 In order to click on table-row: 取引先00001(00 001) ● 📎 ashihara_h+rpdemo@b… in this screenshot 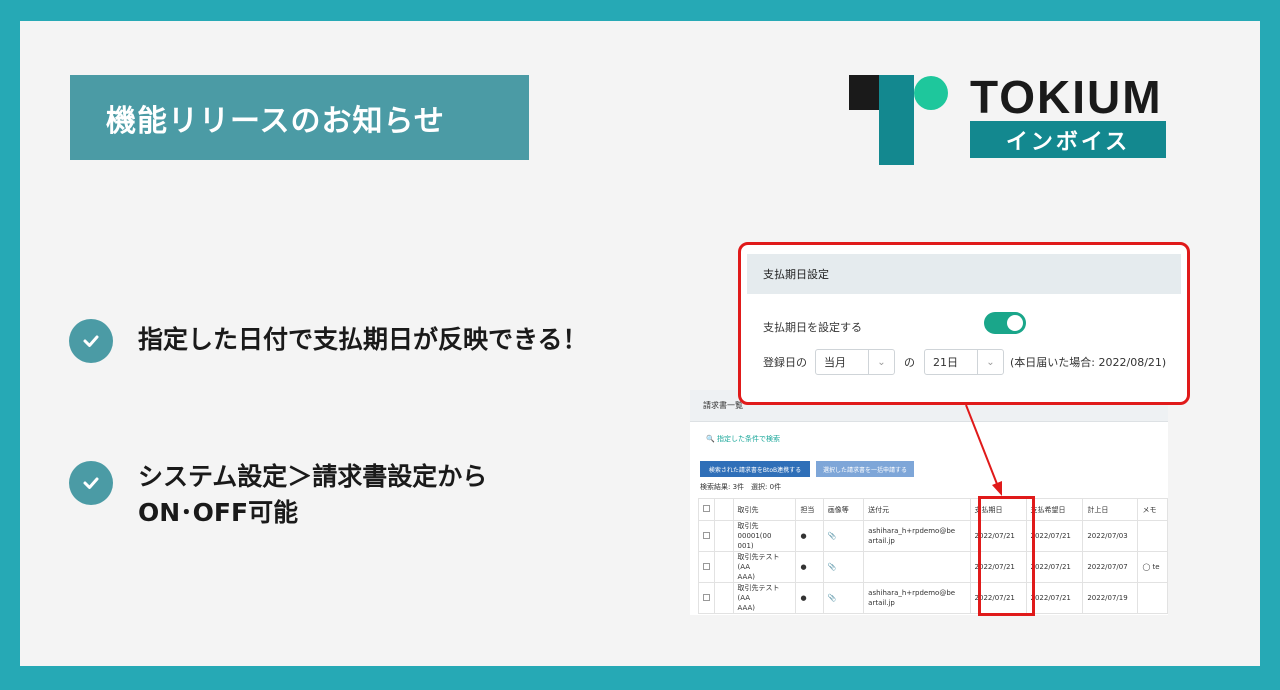, I will do `click(933, 536)`.